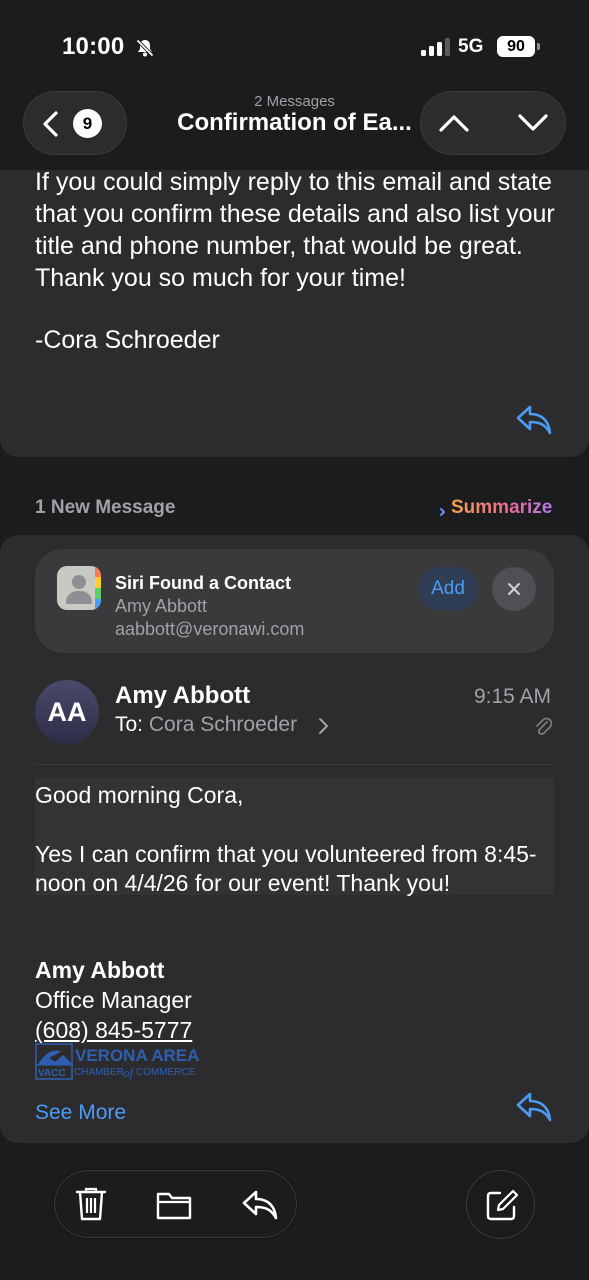 This screenshot has width=589, height=1280. I want to click on new-message-label: 1 New Message, so click(105, 507).